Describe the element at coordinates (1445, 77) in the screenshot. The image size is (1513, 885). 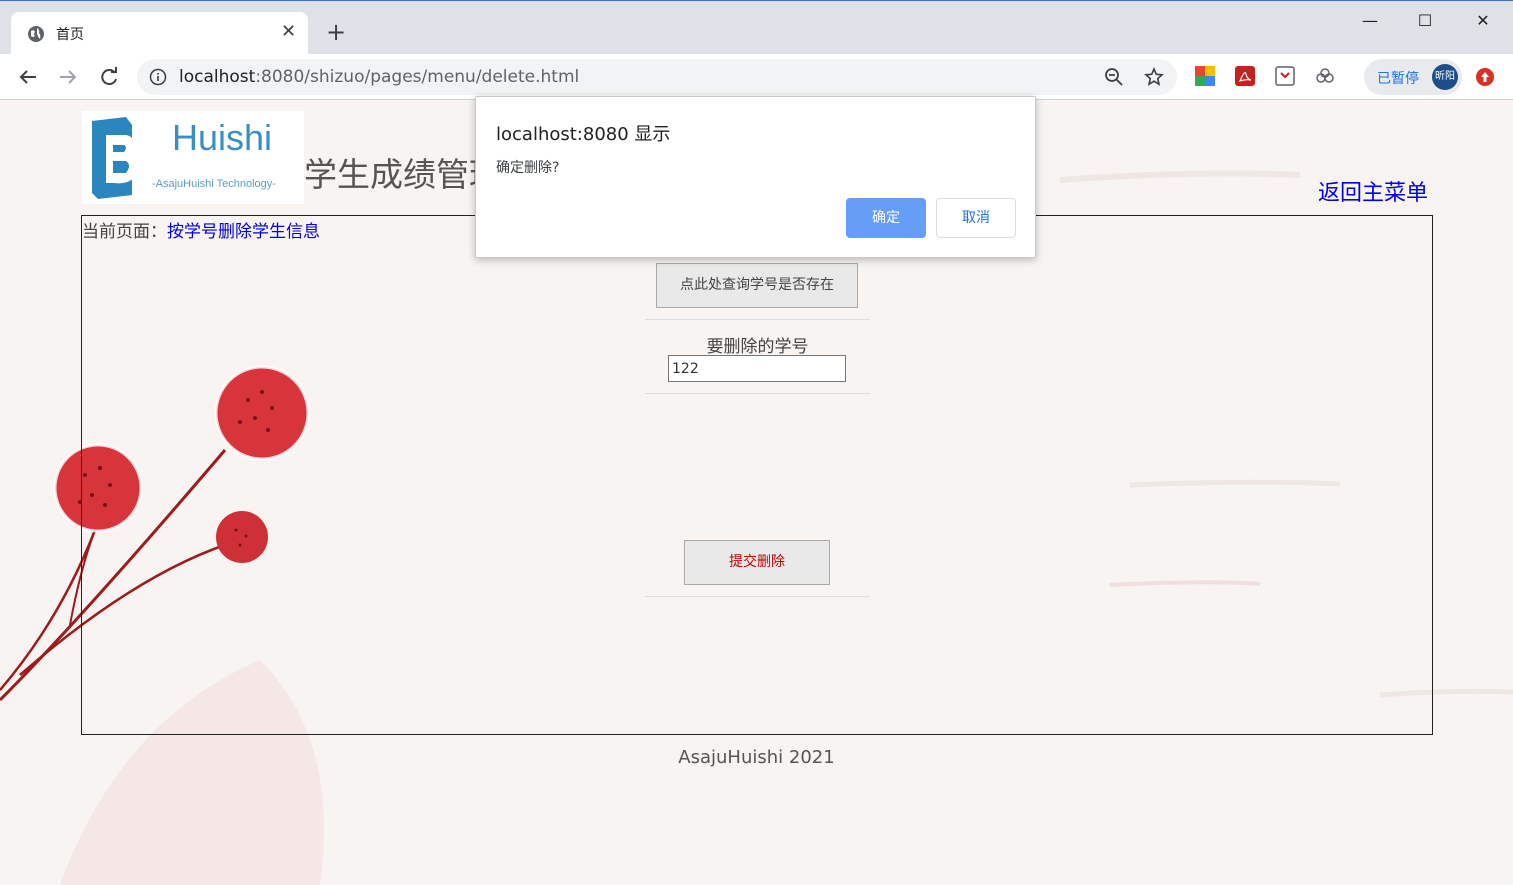
I see `avatar: 昕阳` at that location.